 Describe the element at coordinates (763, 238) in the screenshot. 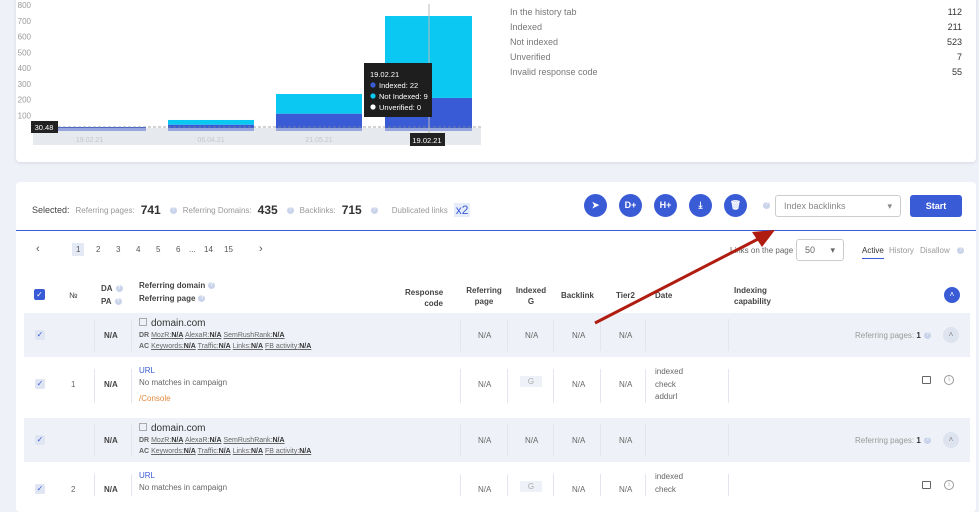

I see `arrow-head` at that location.